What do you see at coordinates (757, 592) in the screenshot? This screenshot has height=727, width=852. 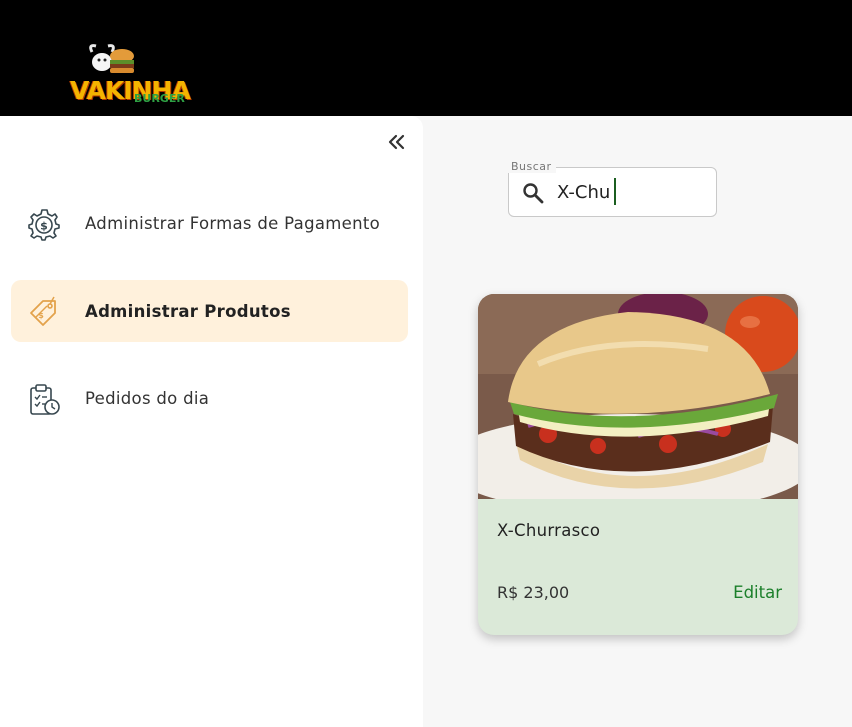 I see `edit-product-link: Editar` at bounding box center [757, 592].